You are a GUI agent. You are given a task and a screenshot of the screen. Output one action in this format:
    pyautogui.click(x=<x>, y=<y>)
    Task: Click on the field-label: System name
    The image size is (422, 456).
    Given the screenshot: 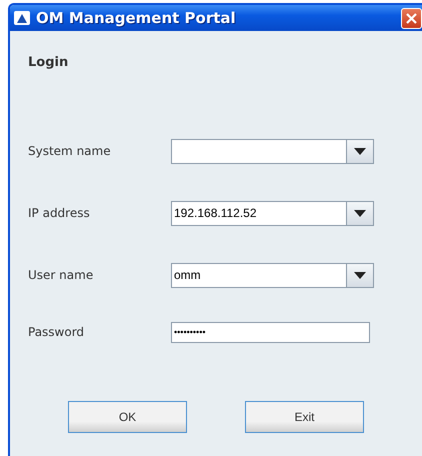 What is the action you would take?
    pyautogui.click(x=70, y=151)
    